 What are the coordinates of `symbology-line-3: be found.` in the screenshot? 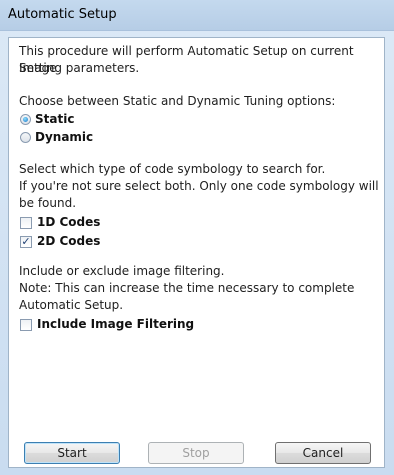 It's located at (48, 203).